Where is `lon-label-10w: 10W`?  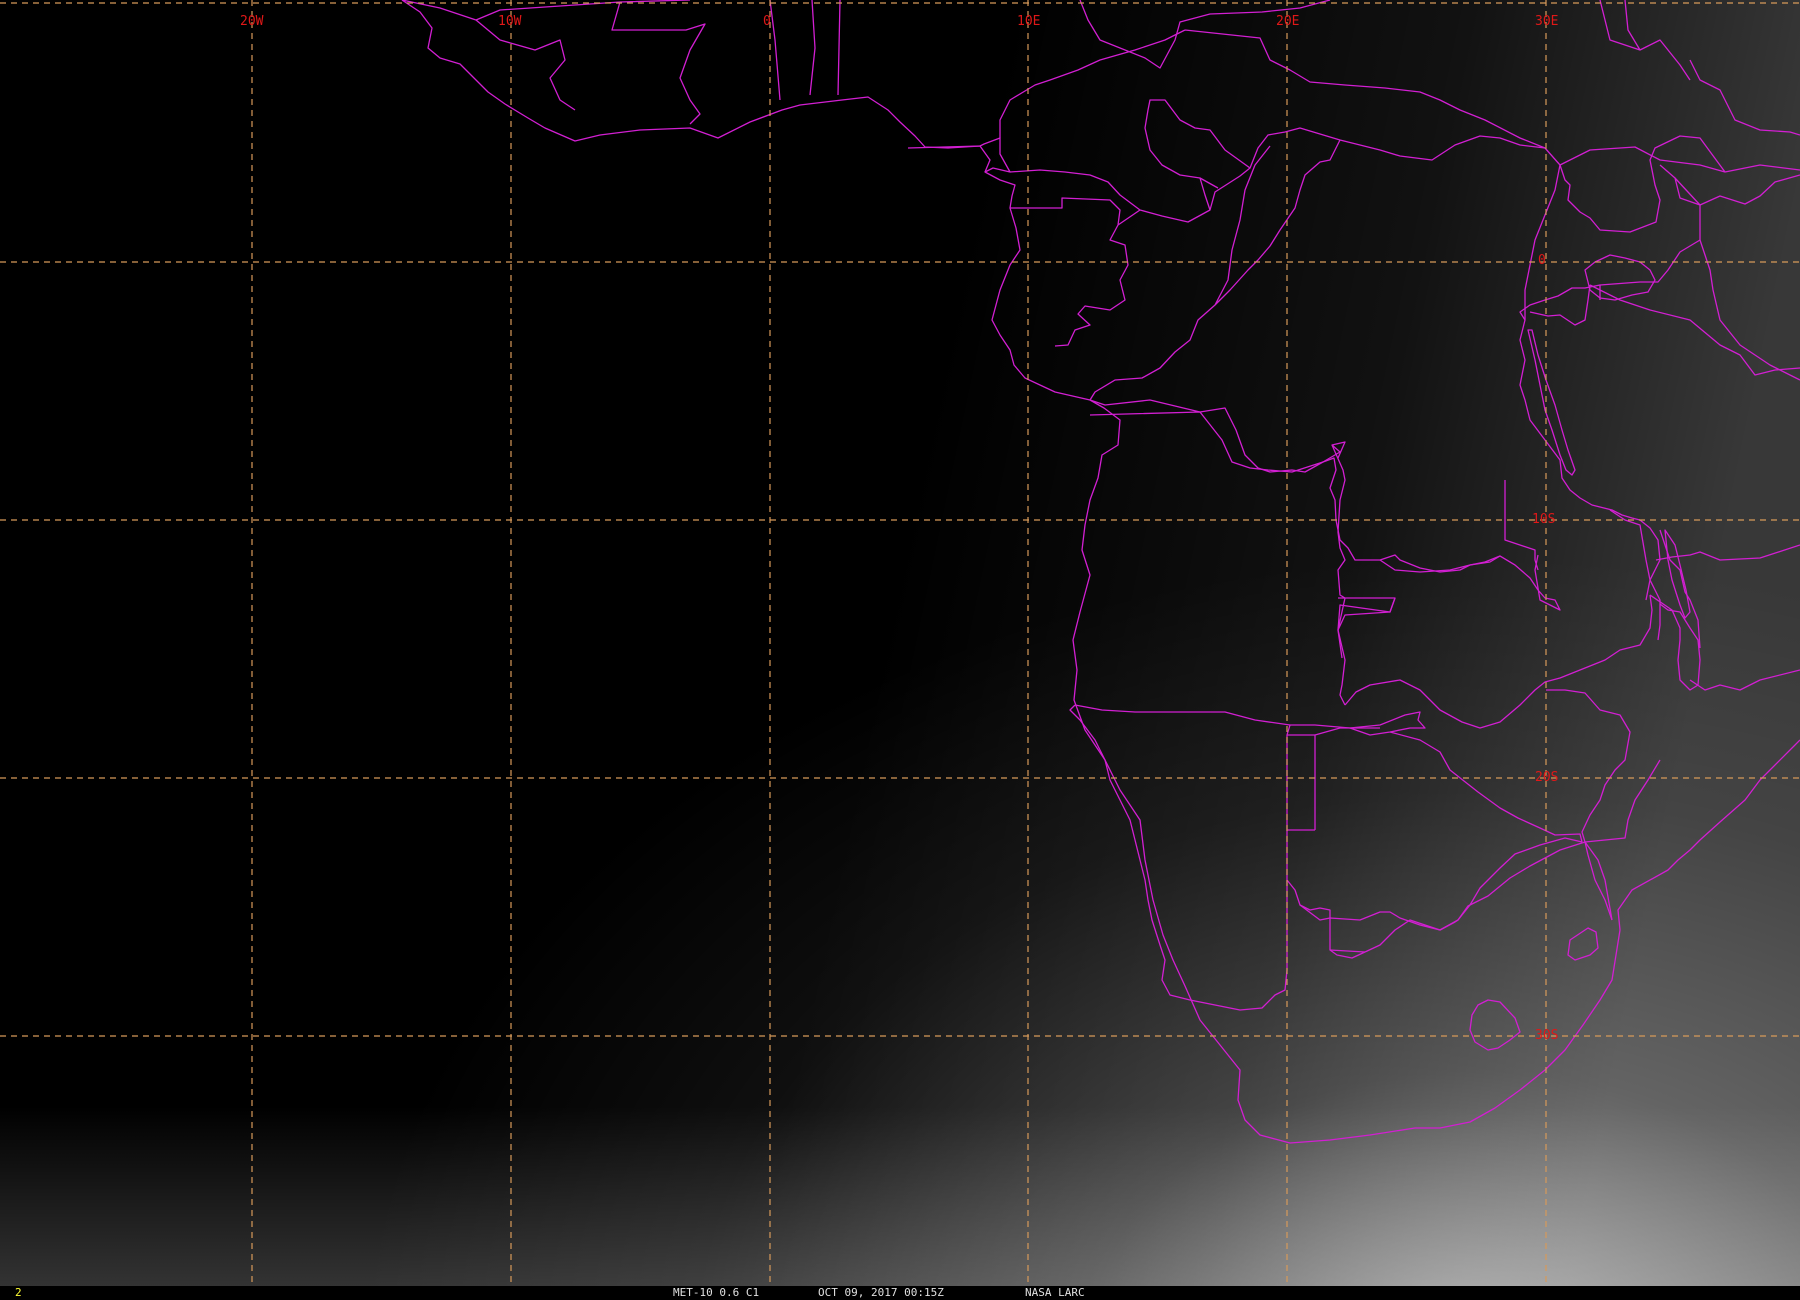
lon-label-10w: 10W is located at coordinates (510, 21).